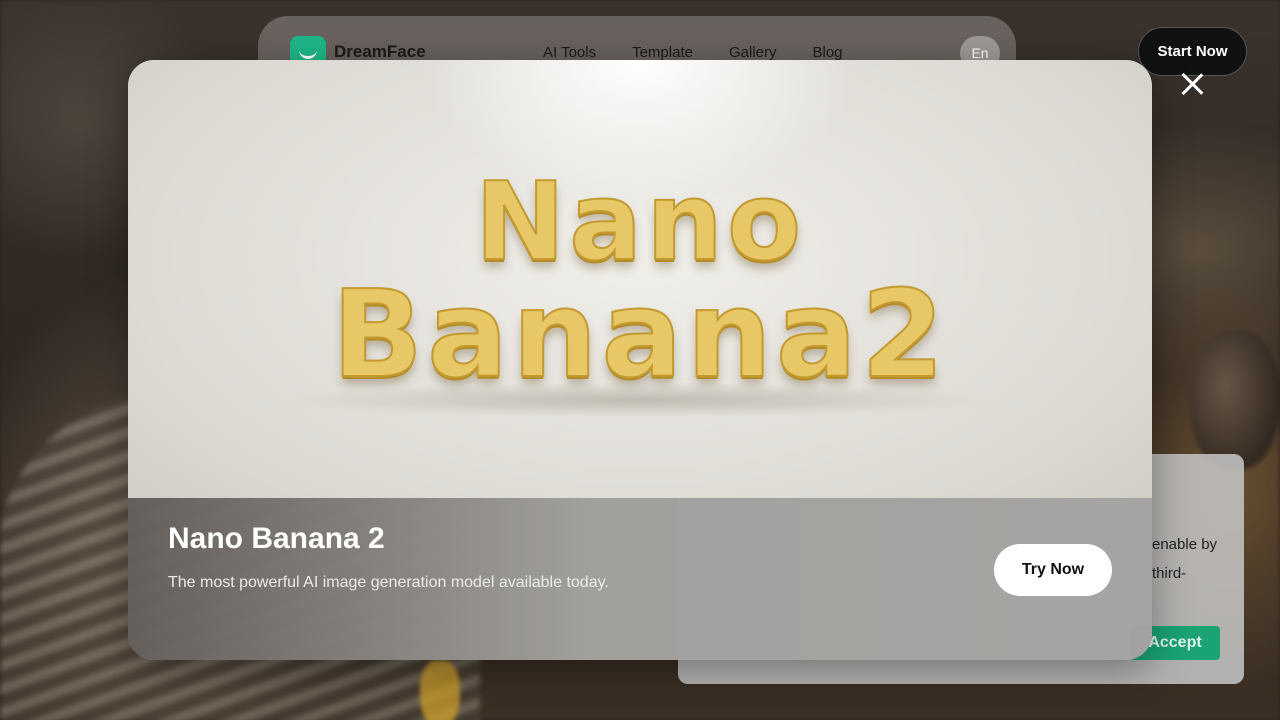  I want to click on nav-link-blog: Blog, so click(827, 52).